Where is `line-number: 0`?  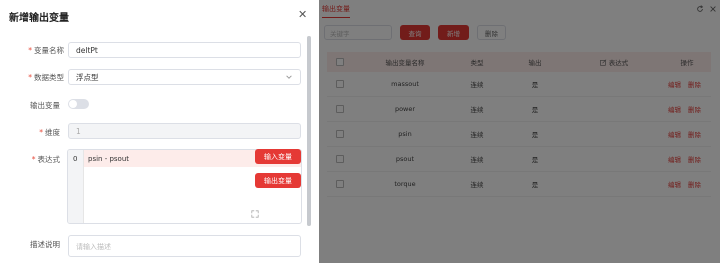
line-number: 0 is located at coordinates (75, 159).